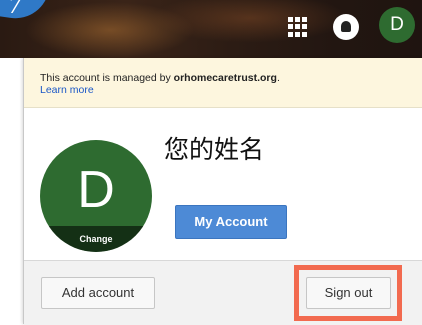  I want to click on sign-out-highlight, so click(348, 293).